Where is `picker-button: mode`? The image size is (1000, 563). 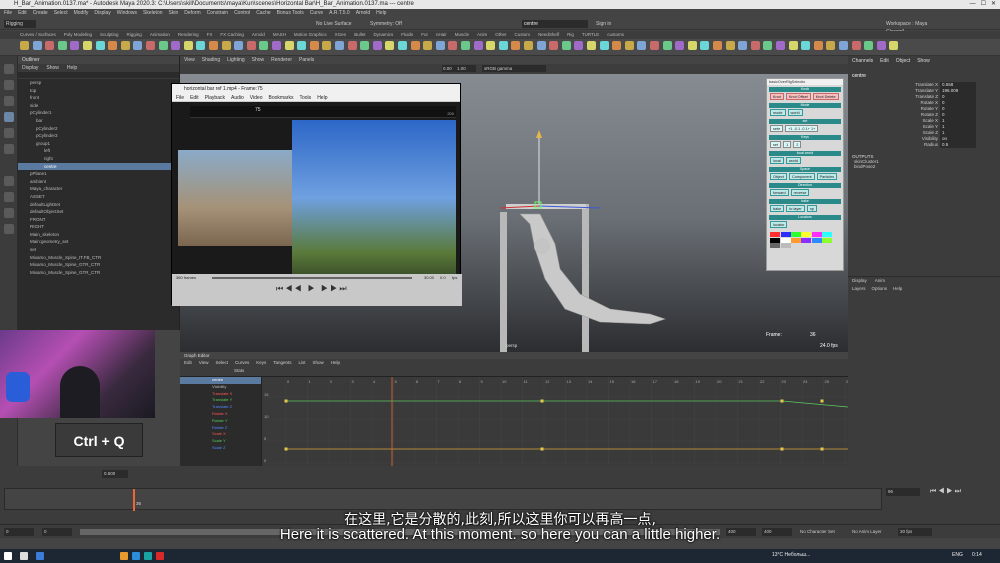
picker-button: mode is located at coordinates (778, 112).